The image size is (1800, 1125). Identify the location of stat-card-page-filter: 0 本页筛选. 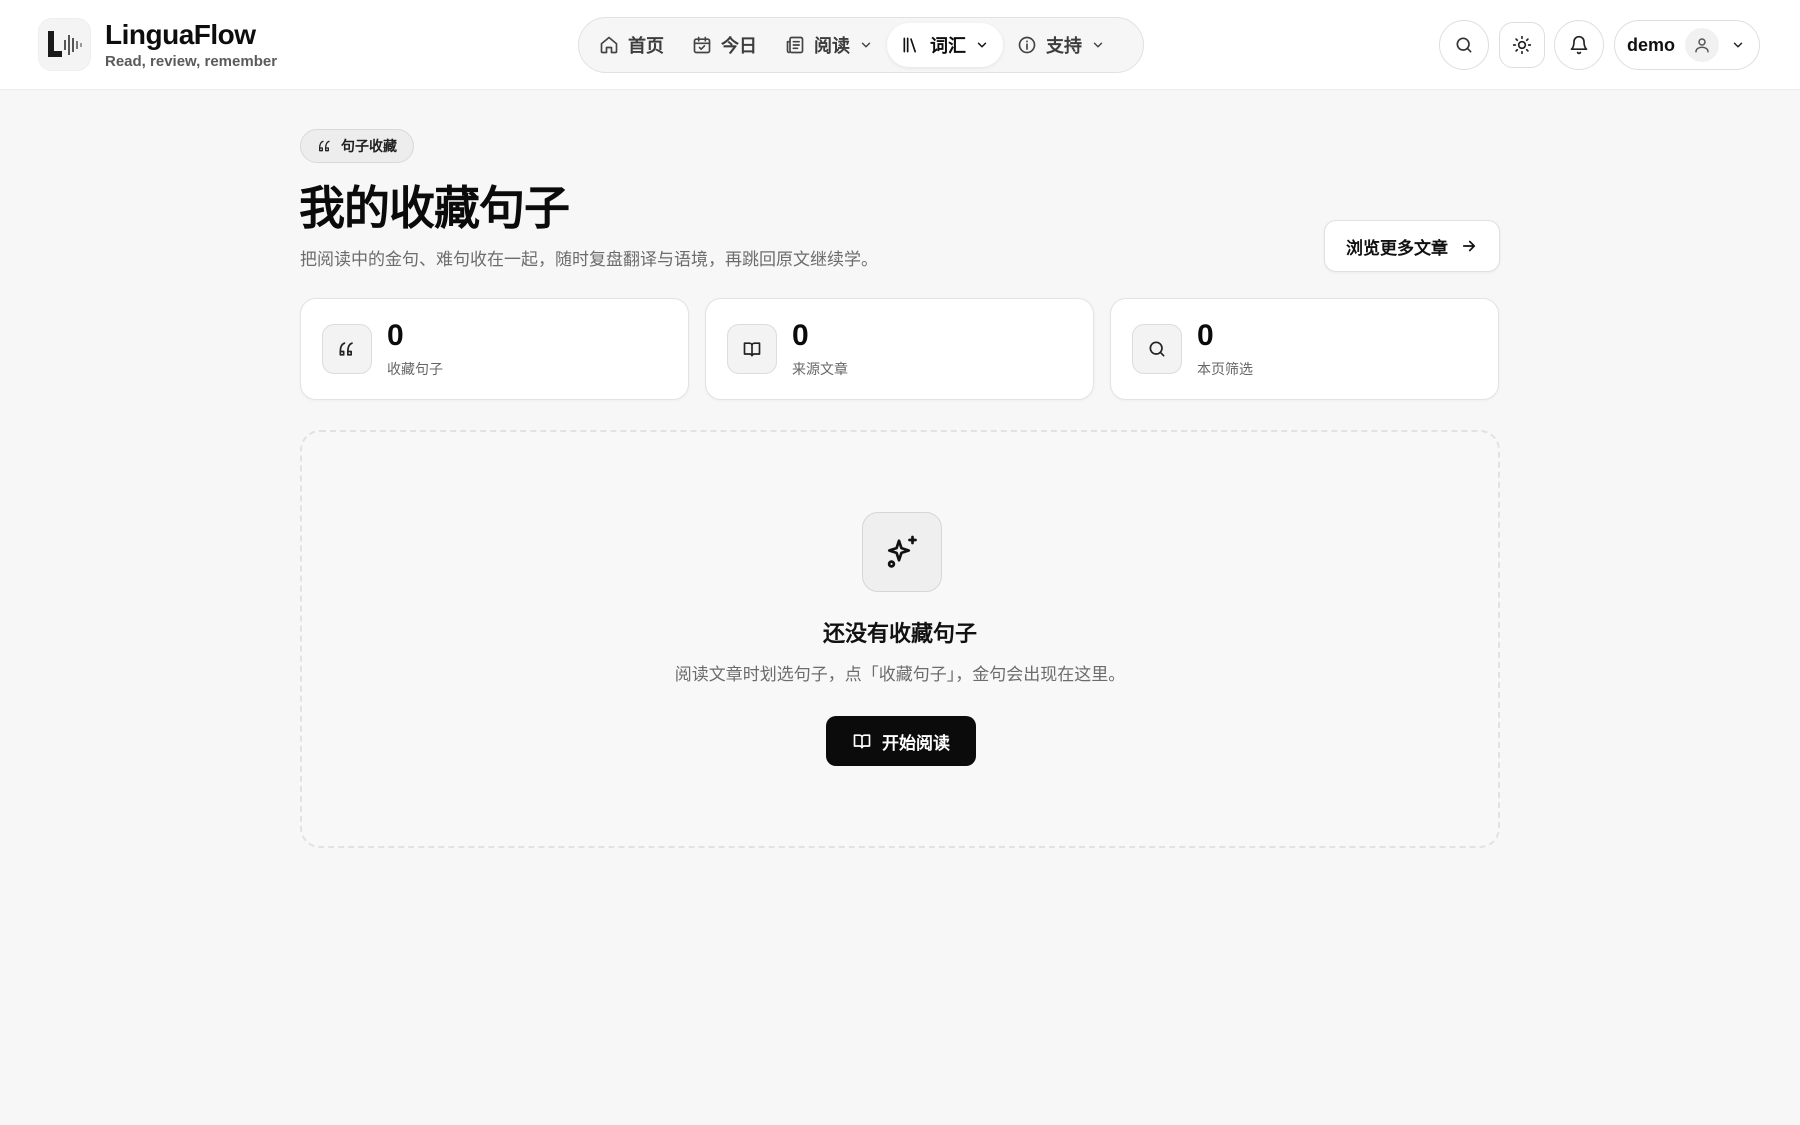
(1304, 349).